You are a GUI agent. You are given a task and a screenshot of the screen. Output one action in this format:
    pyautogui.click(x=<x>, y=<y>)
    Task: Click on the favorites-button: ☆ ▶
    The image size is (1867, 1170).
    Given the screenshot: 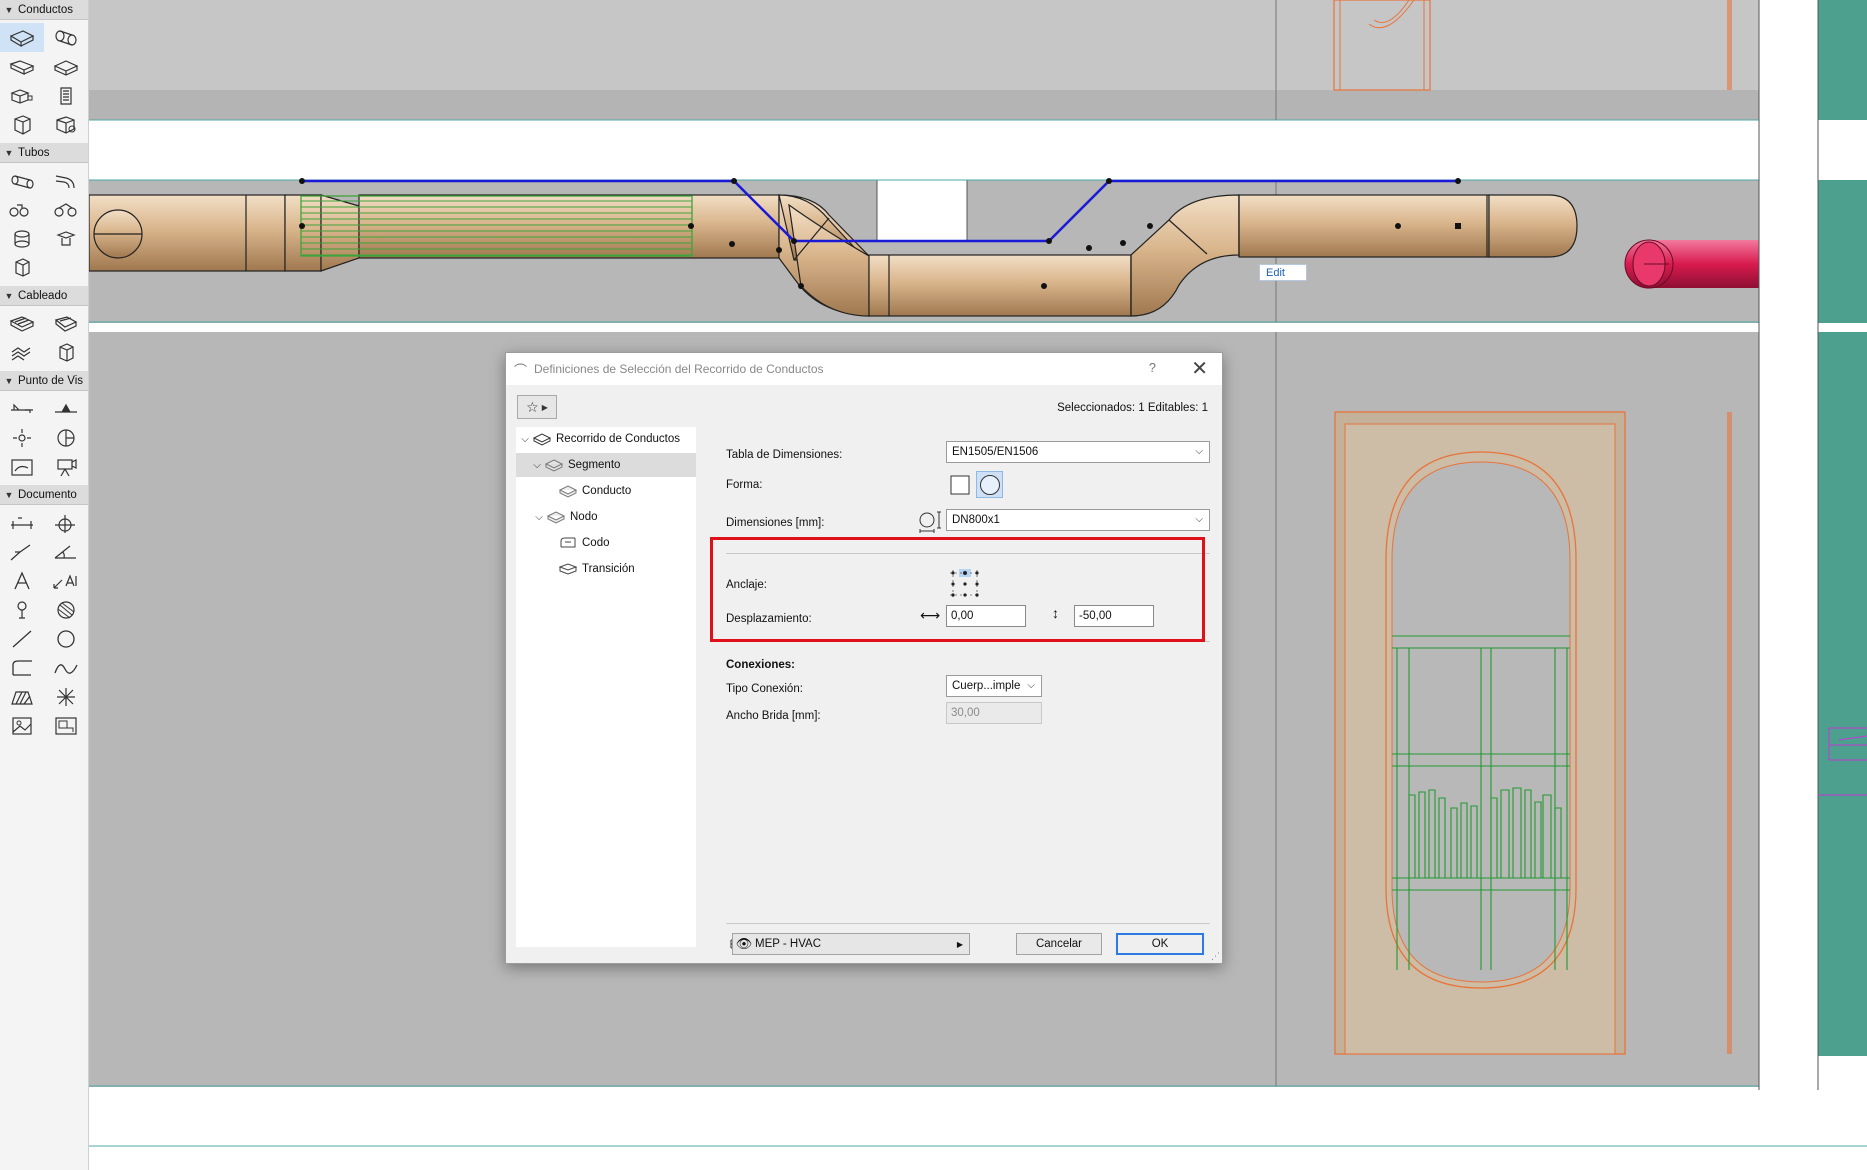 What is the action you would take?
    pyautogui.click(x=537, y=407)
    